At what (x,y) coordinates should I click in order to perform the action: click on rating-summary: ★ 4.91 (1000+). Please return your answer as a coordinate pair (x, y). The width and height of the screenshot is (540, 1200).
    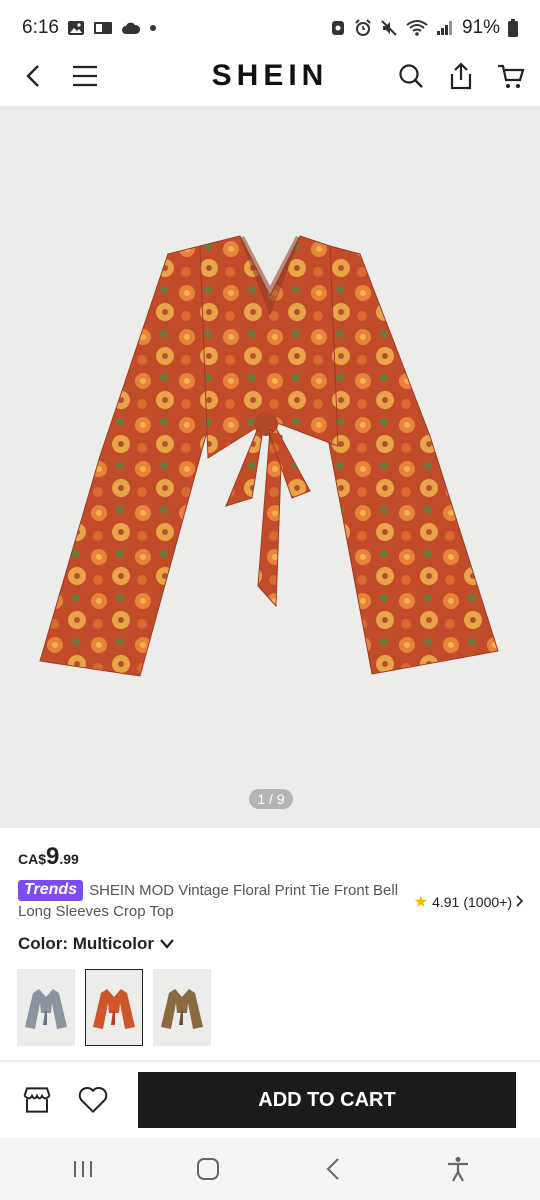
    Looking at the image, I should click on (469, 902).